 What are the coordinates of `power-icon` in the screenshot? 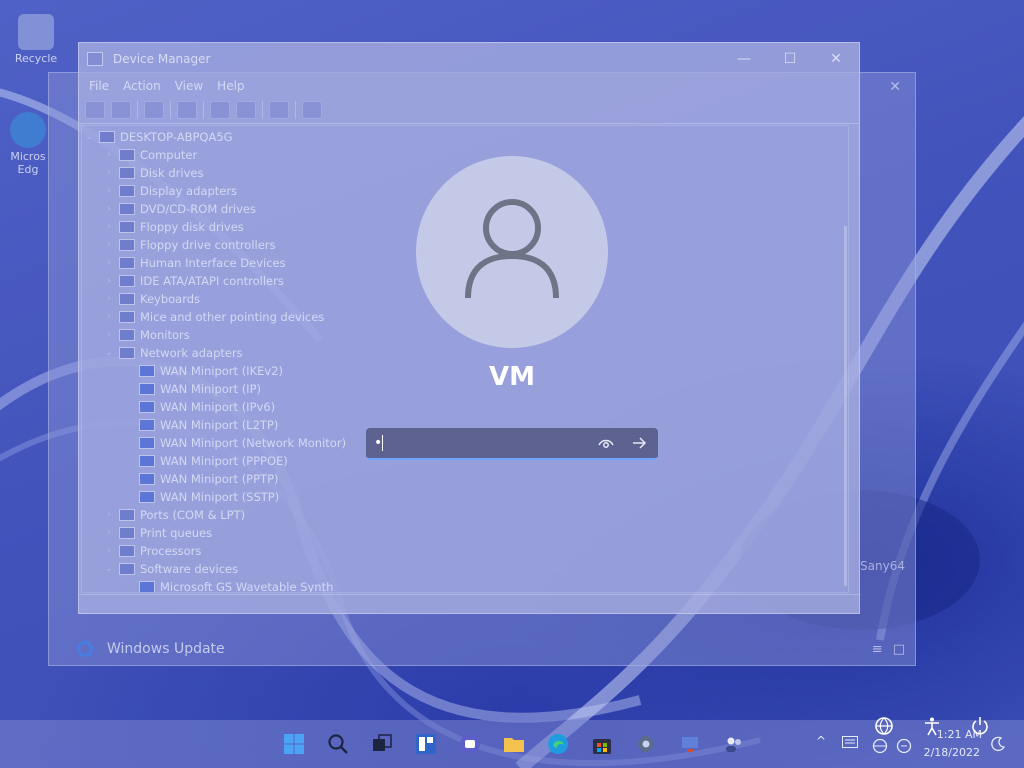 It's located at (980, 726).